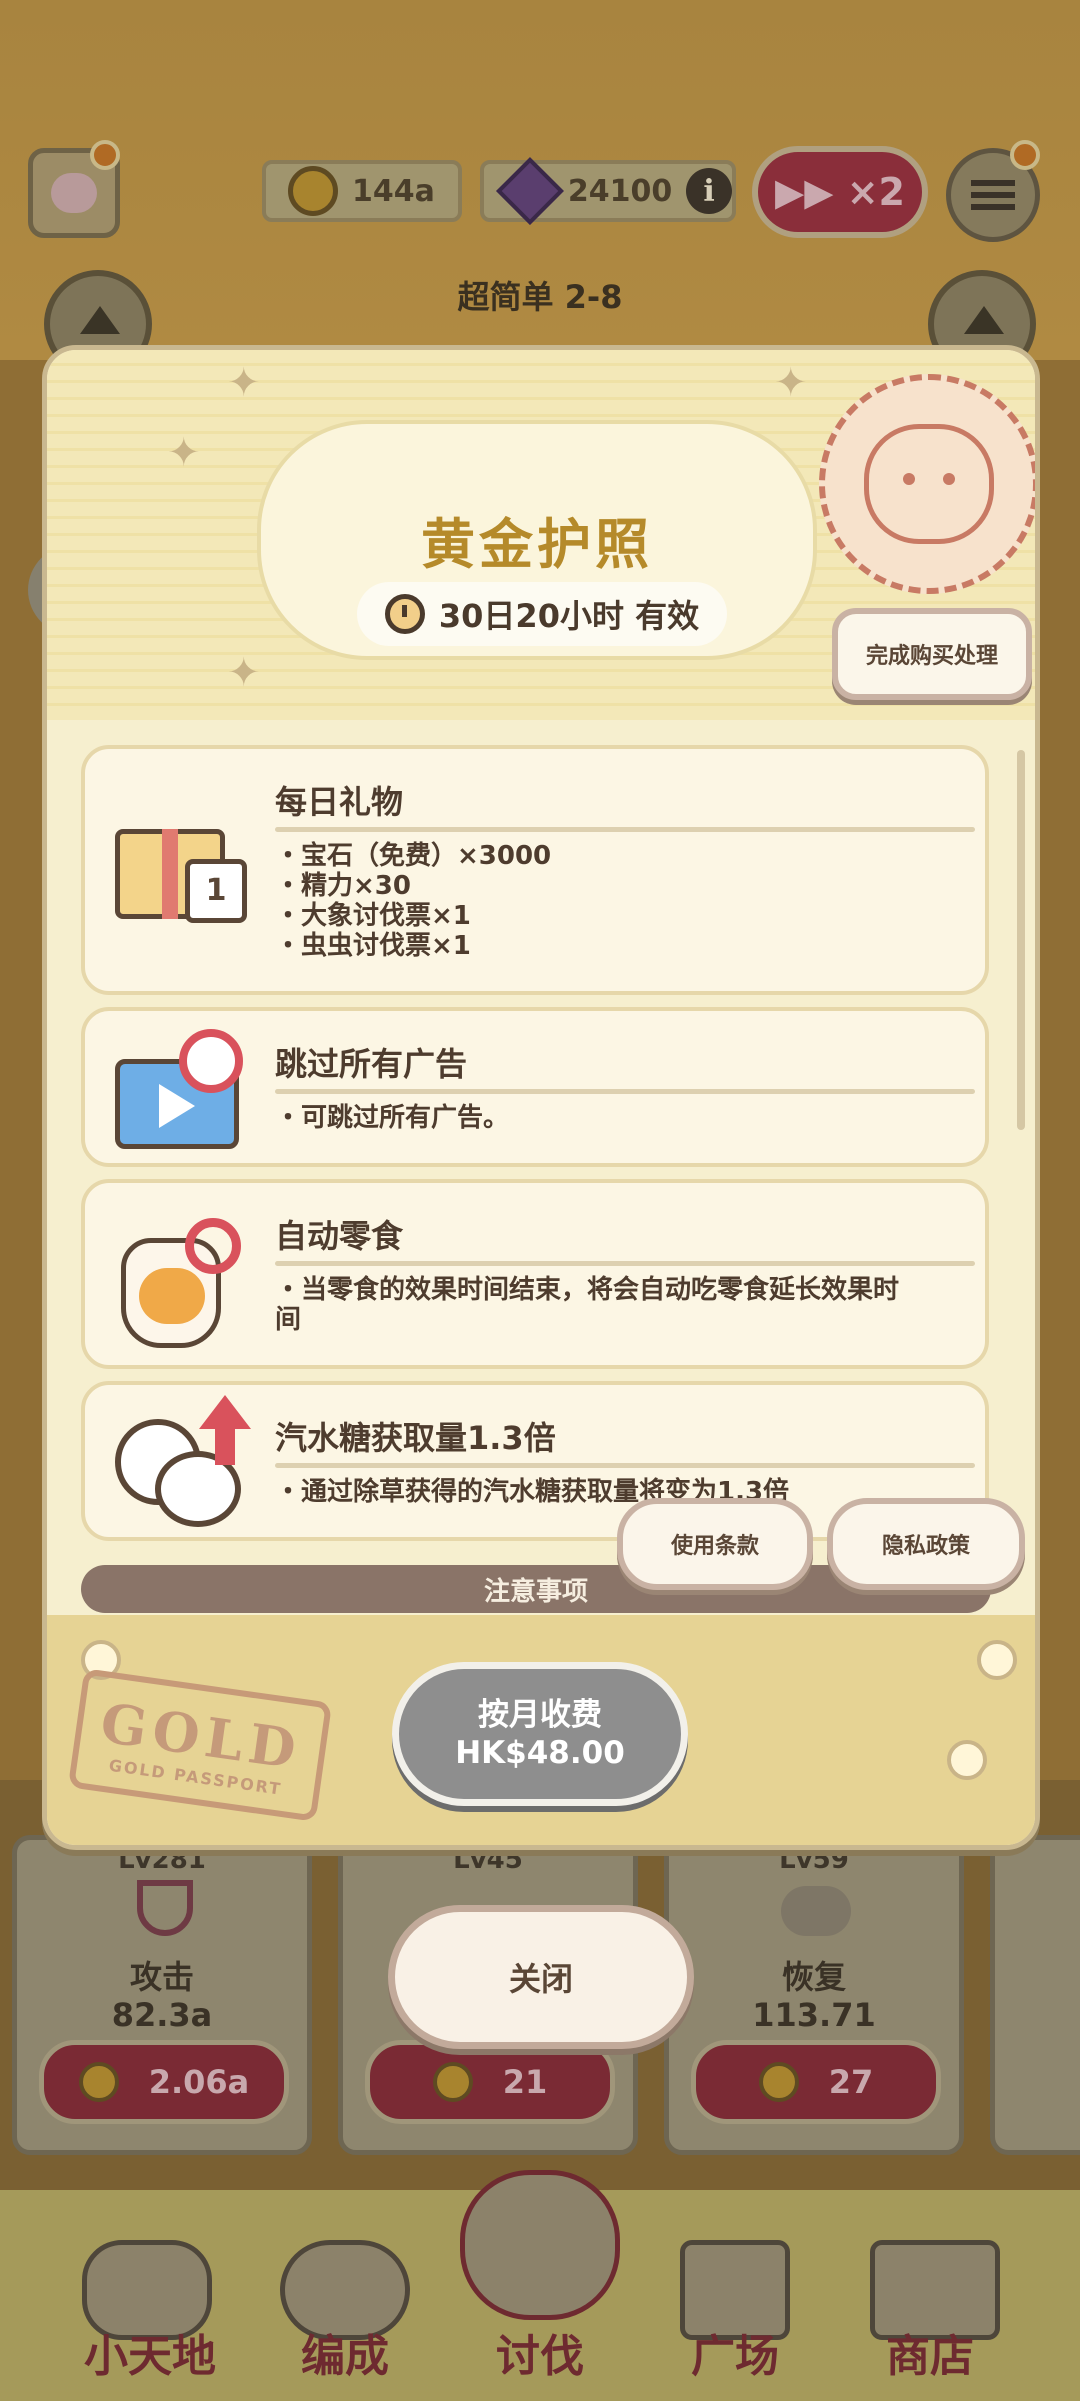 The image size is (1080, 2401). I want to click on feature-title: 每日礼物, so click(339, 802).